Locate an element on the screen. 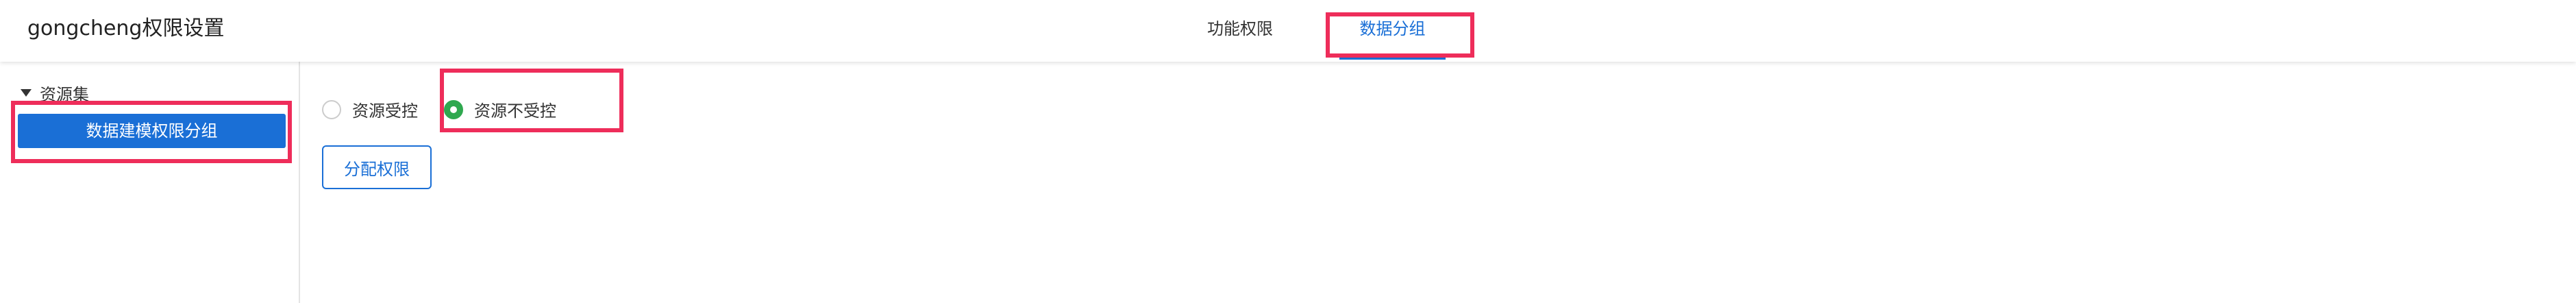 Image resolution: width=2576 pixels, height=303 pixels. tree-root-label: 资源集 is located at coordinates (64, 94).